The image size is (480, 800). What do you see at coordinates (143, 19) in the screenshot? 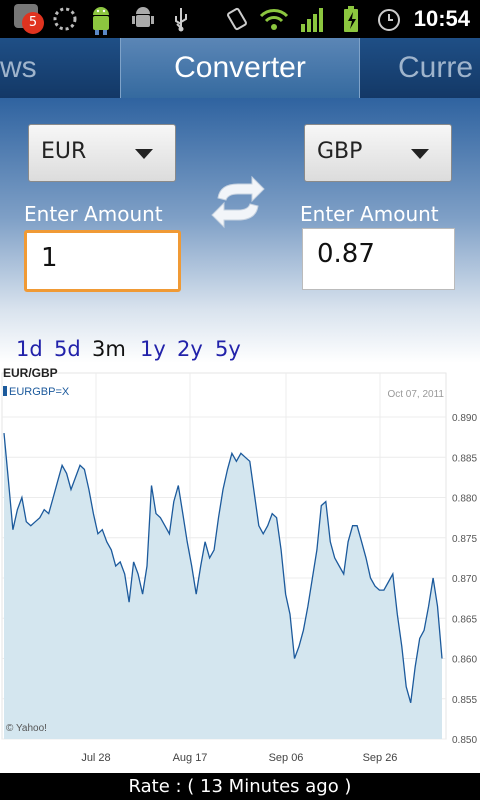
I see `android-debug-icon` at bounding box center [143, 19].